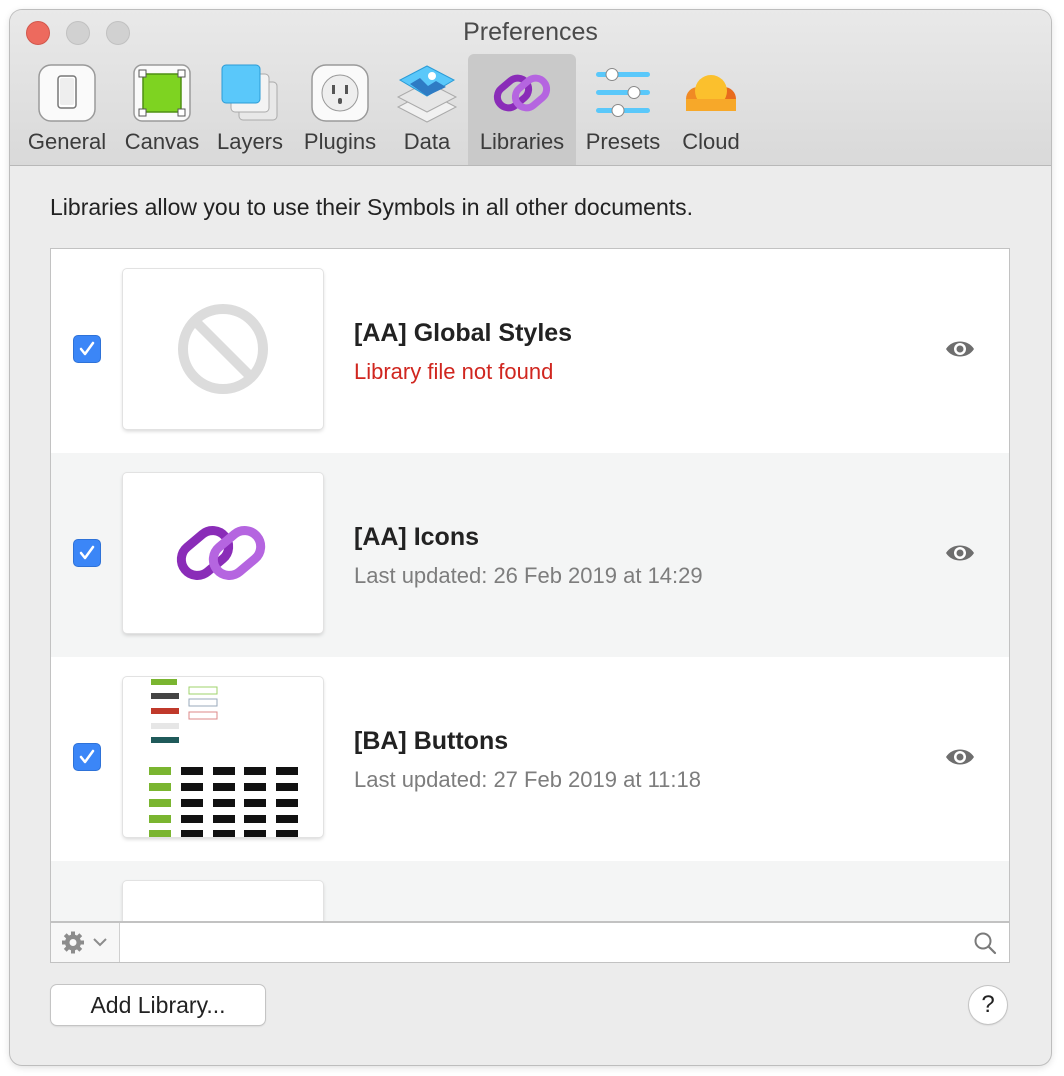 Image resolution: width=1064 pixels, height=1076 pixels. What do you see at coordinates (162, 93) in the screenshot?
I see `canvas-icon` at bounding box center [162, 93].